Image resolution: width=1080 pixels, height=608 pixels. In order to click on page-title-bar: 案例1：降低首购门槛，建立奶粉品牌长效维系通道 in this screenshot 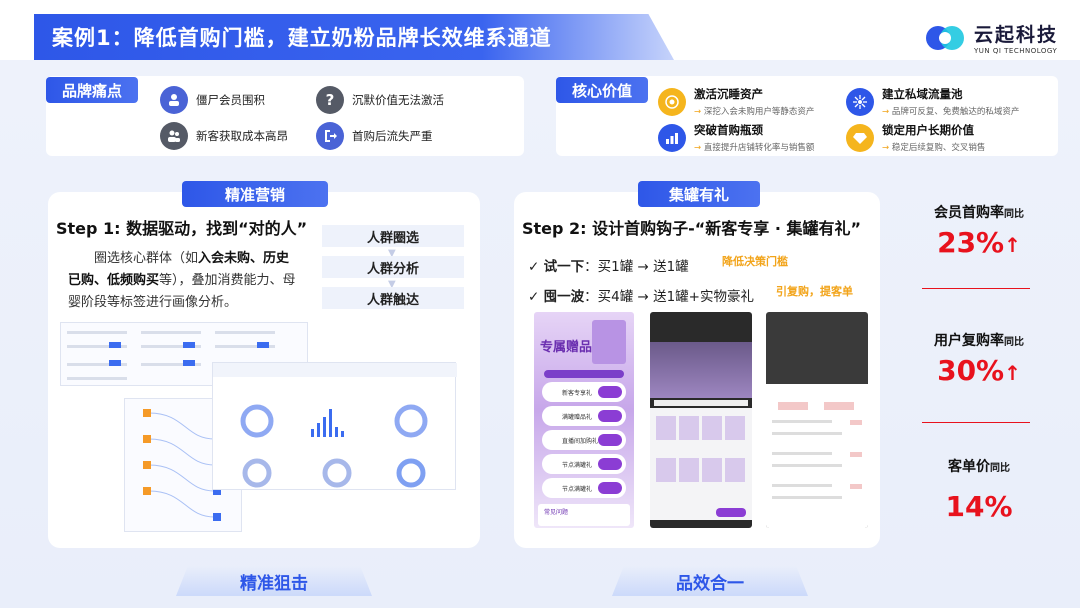, I will do `click(354, 37)`.